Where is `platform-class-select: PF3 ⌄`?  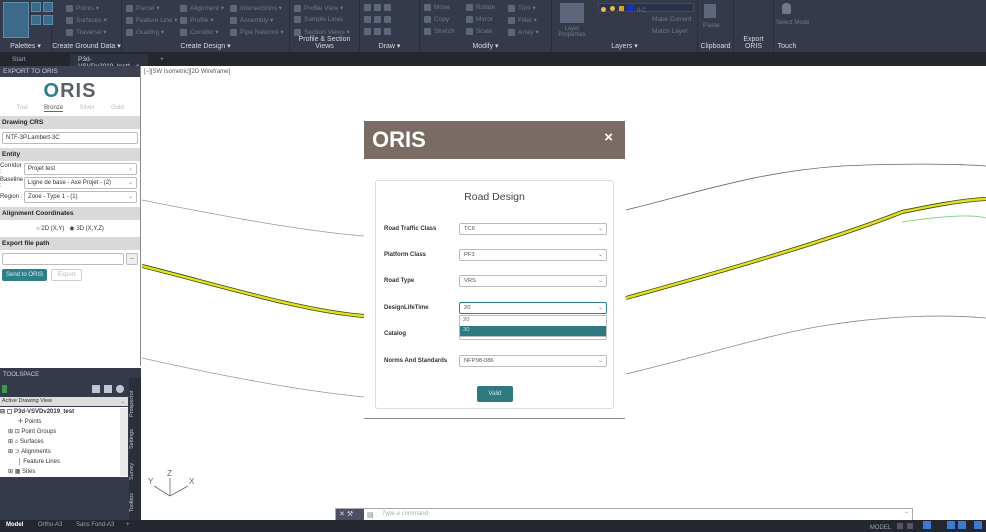
platform-class-select: PF3 ⌄ is located at coordinates (533, 255).